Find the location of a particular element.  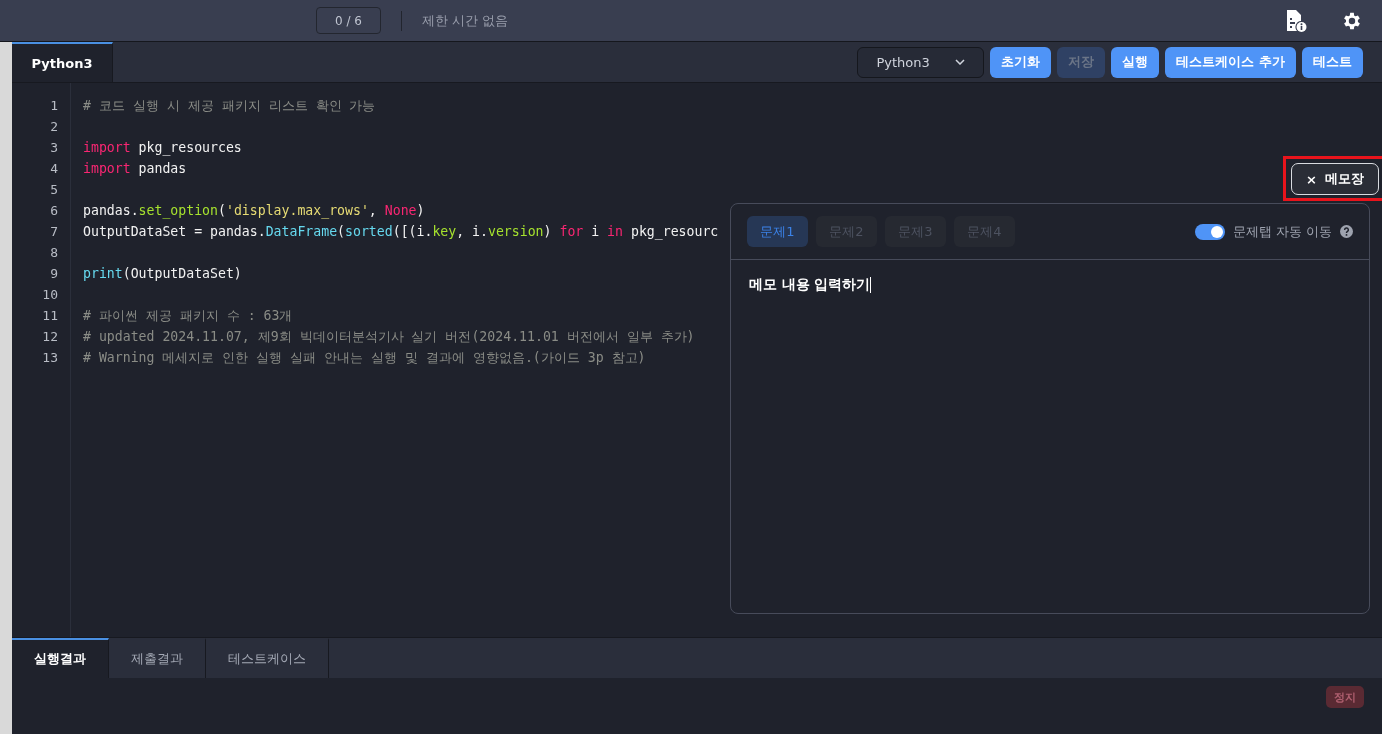

auto-switch-toggle is located at coordinates (1209, 231).